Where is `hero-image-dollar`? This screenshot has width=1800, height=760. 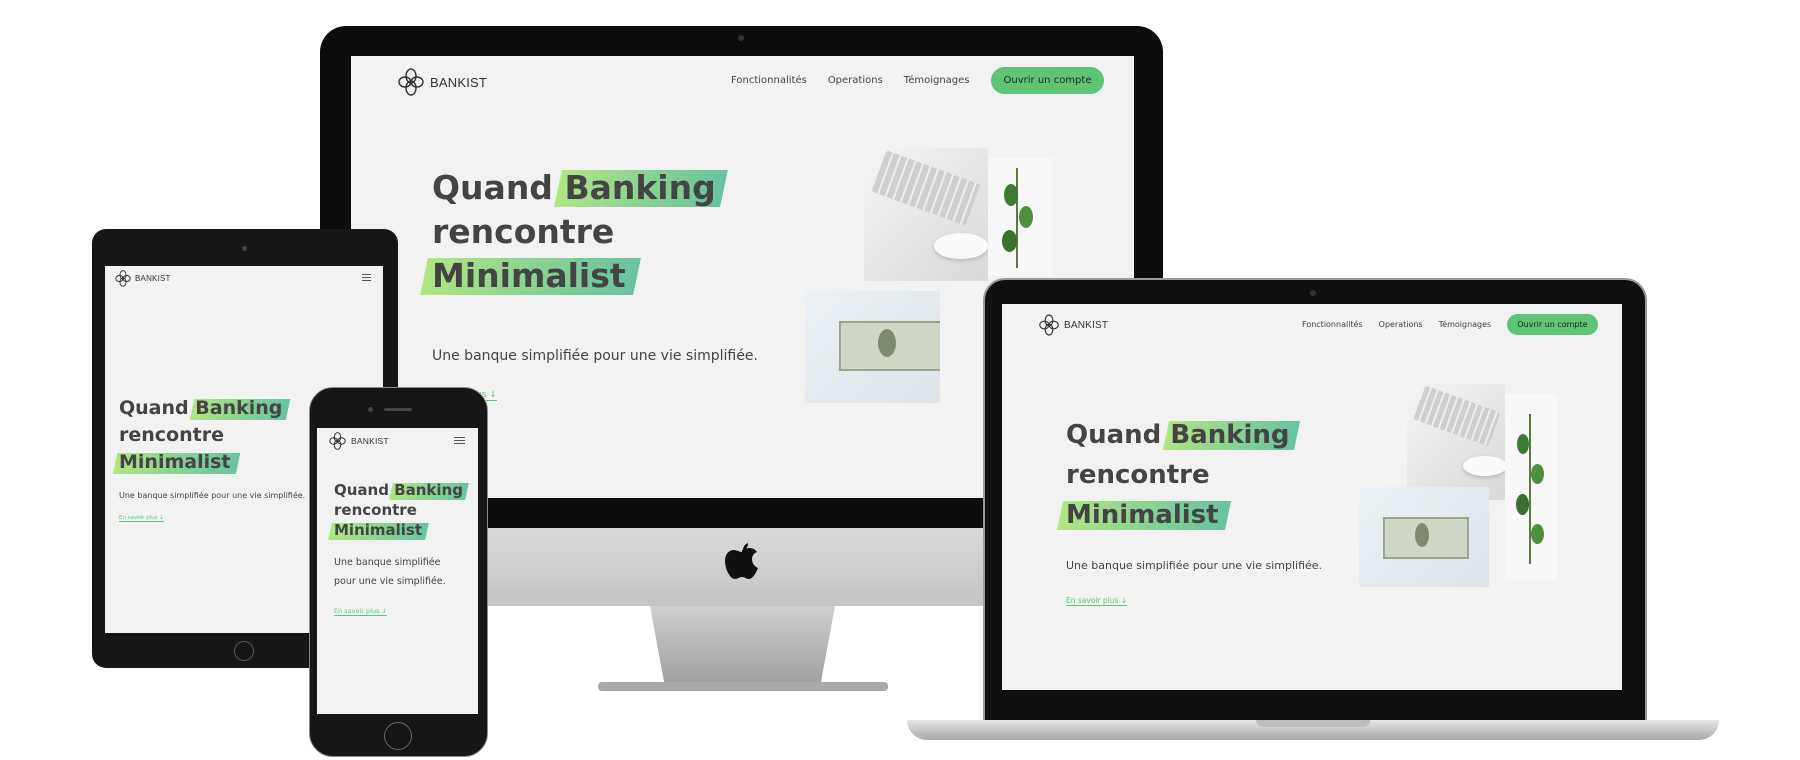 hero-image-dollar is located at coordinates (1424, 537).